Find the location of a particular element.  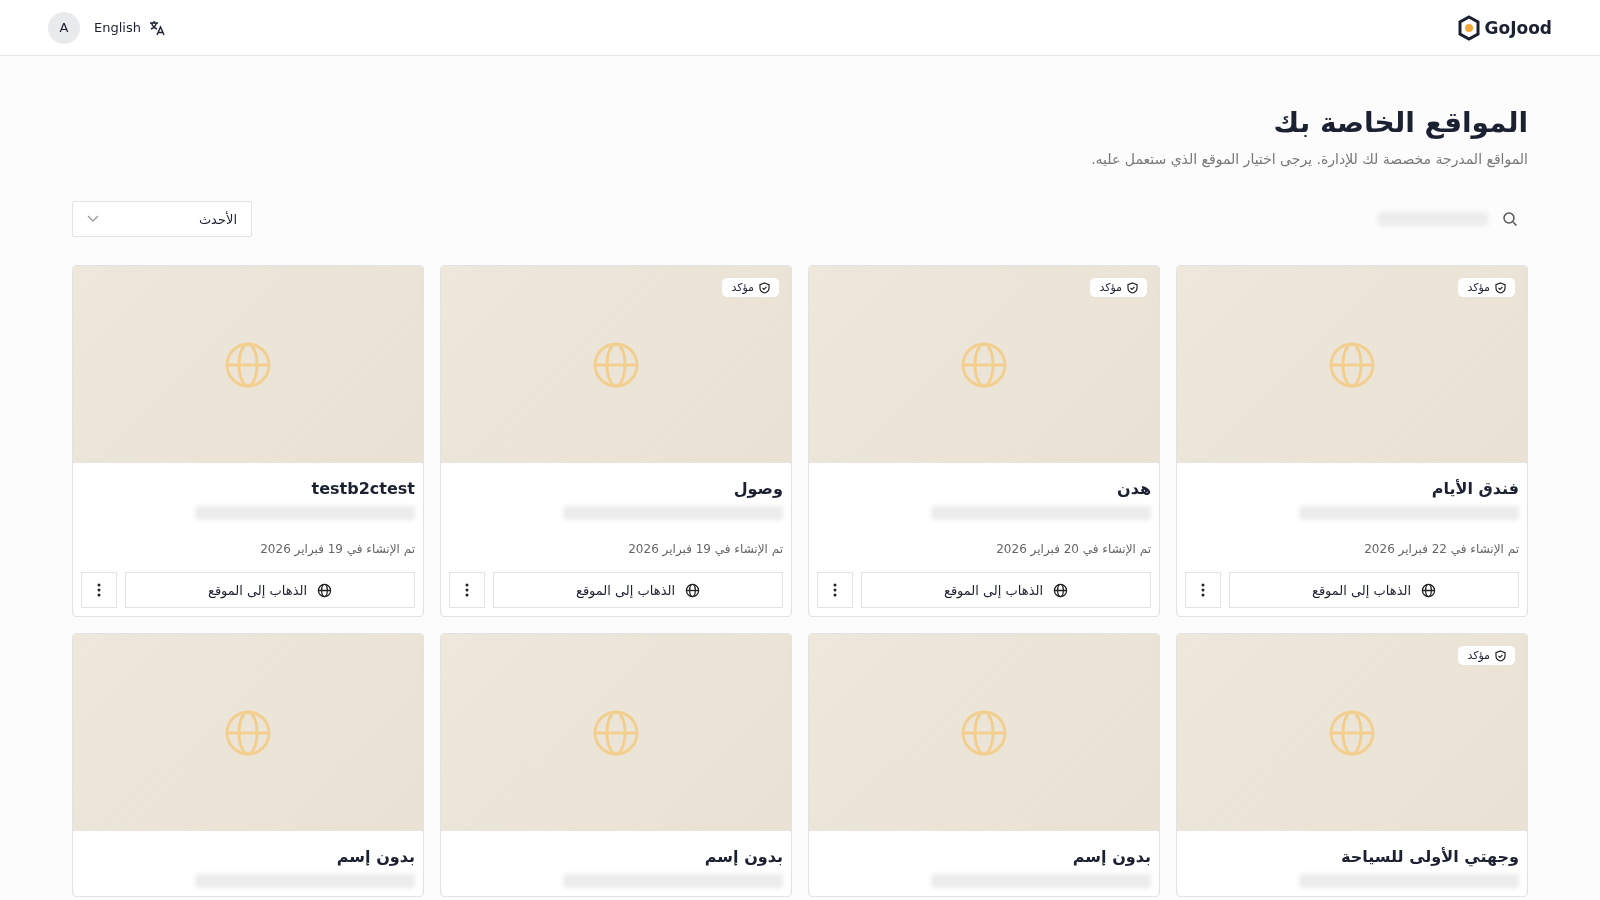

chevron-down-icon is located at coordinates (93, 219).